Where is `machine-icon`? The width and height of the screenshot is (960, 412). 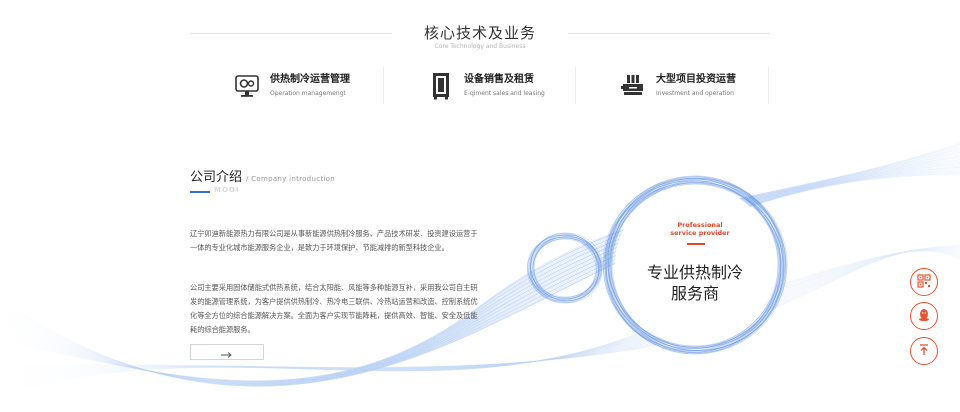 machine-icon is located at coordinates (633, 86).